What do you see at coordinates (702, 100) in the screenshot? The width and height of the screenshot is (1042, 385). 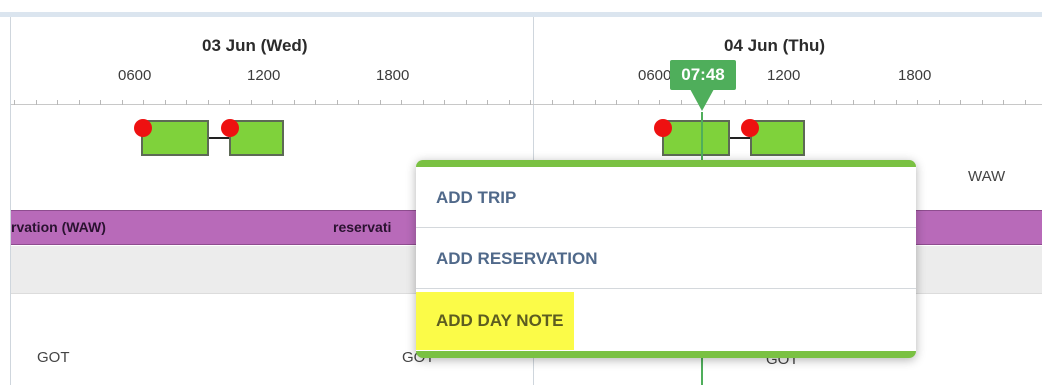 I see `current-time-pointer` at bounding box center [702, 100].